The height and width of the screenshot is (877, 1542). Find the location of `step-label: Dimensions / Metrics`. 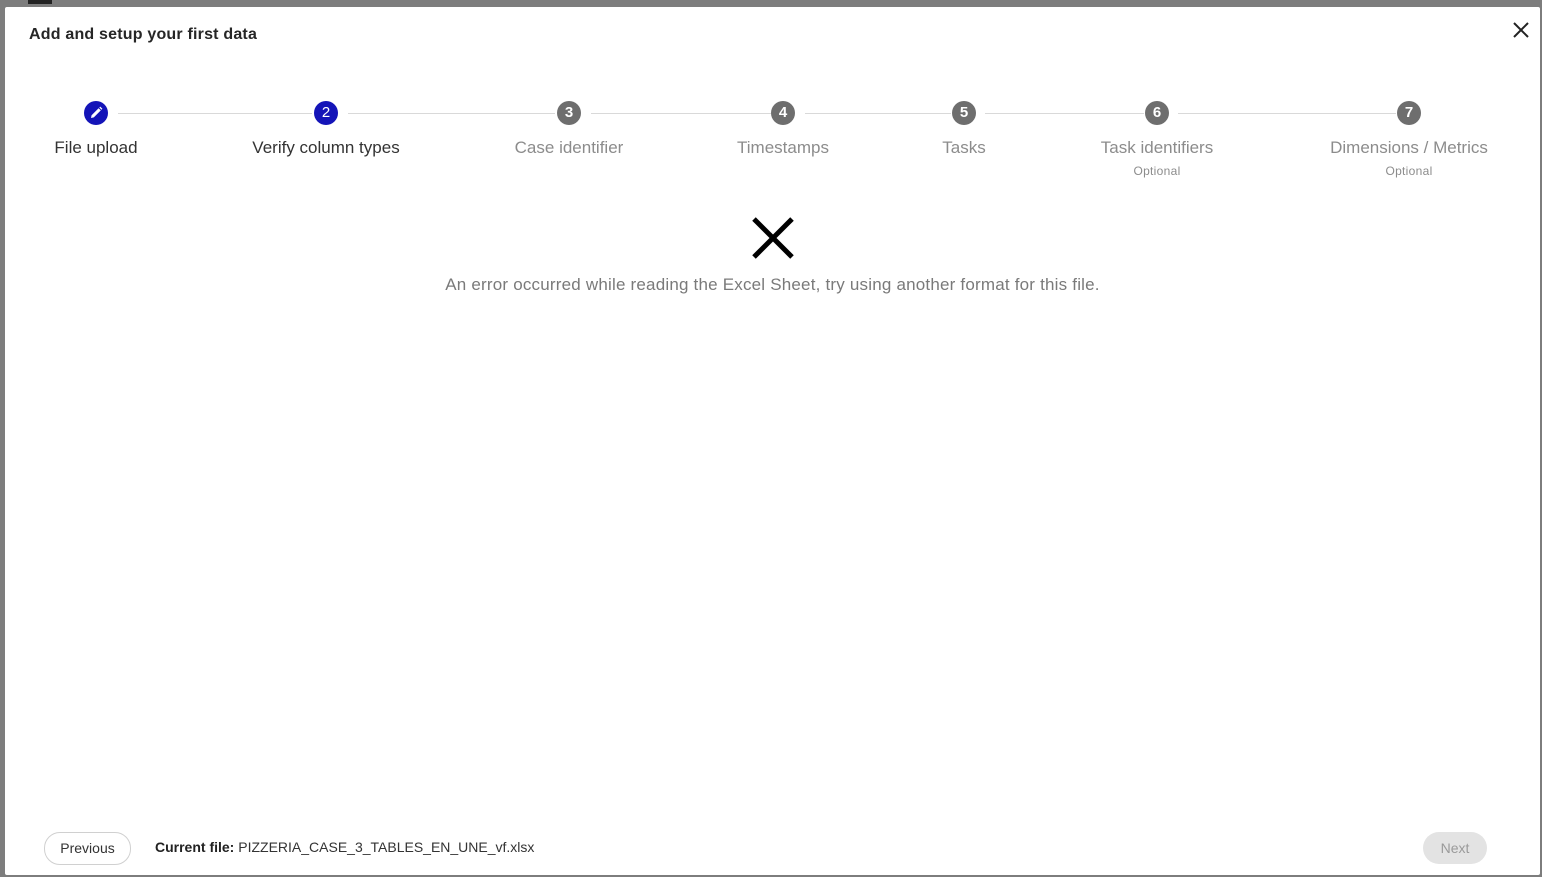

step-label: Dimensions / Metrics is located at coordinates (1409, 147).